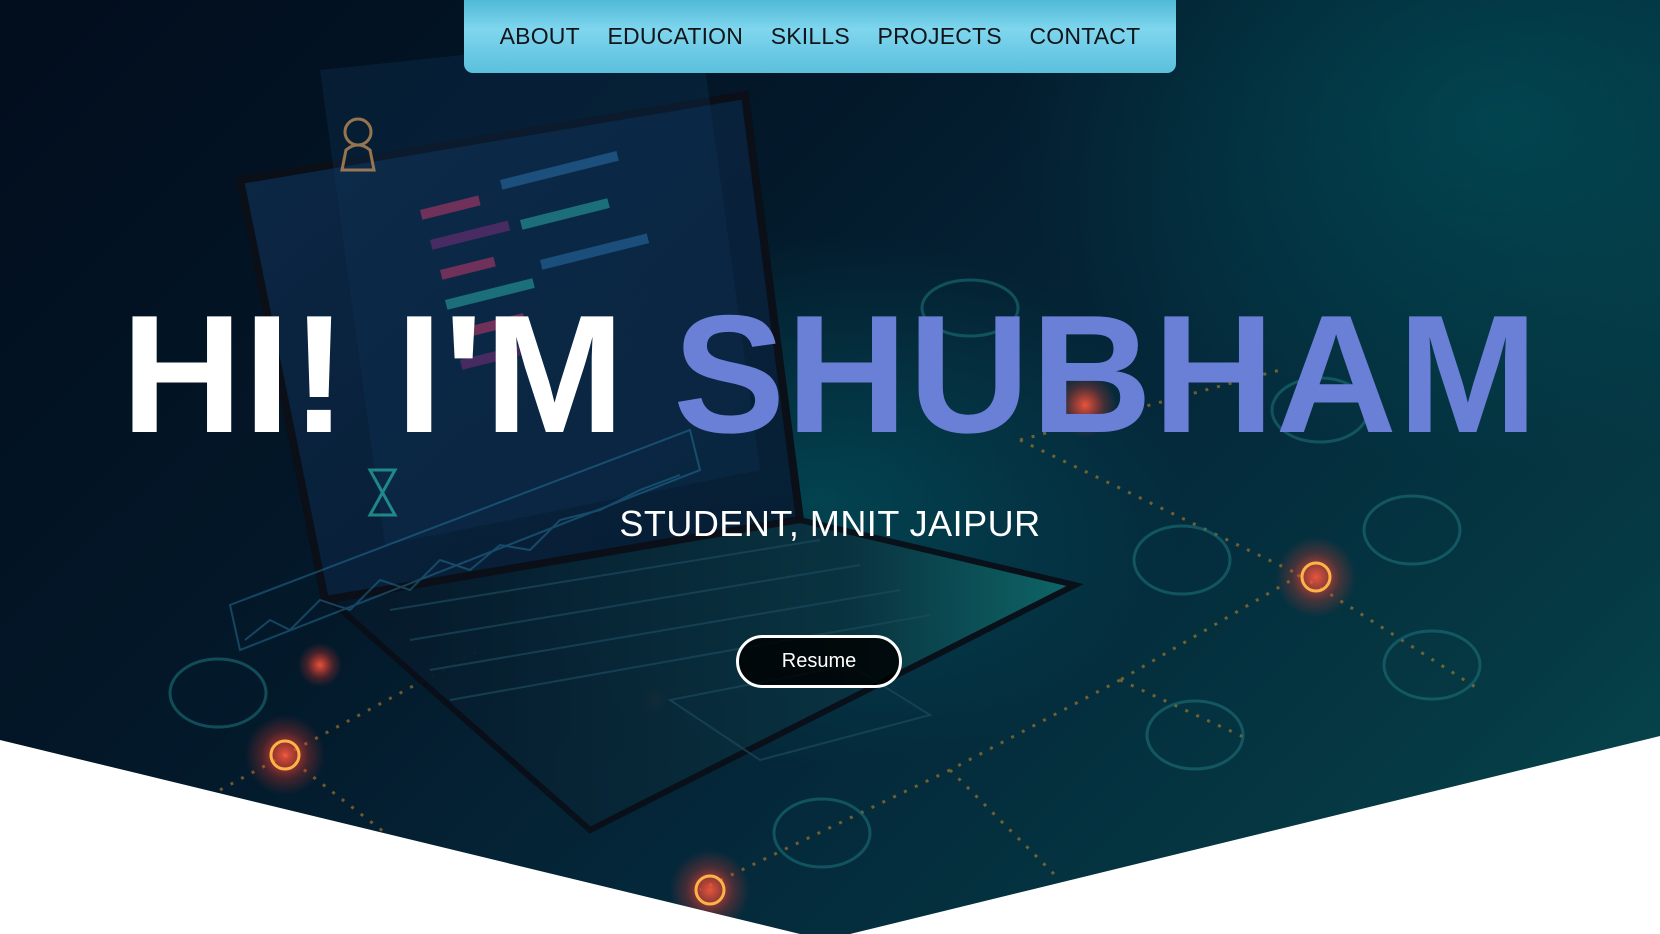 Image resolution: width=1660 pixels, height=934 pixels. I want to click on nav-about: ABOUT, so click(540, 36).